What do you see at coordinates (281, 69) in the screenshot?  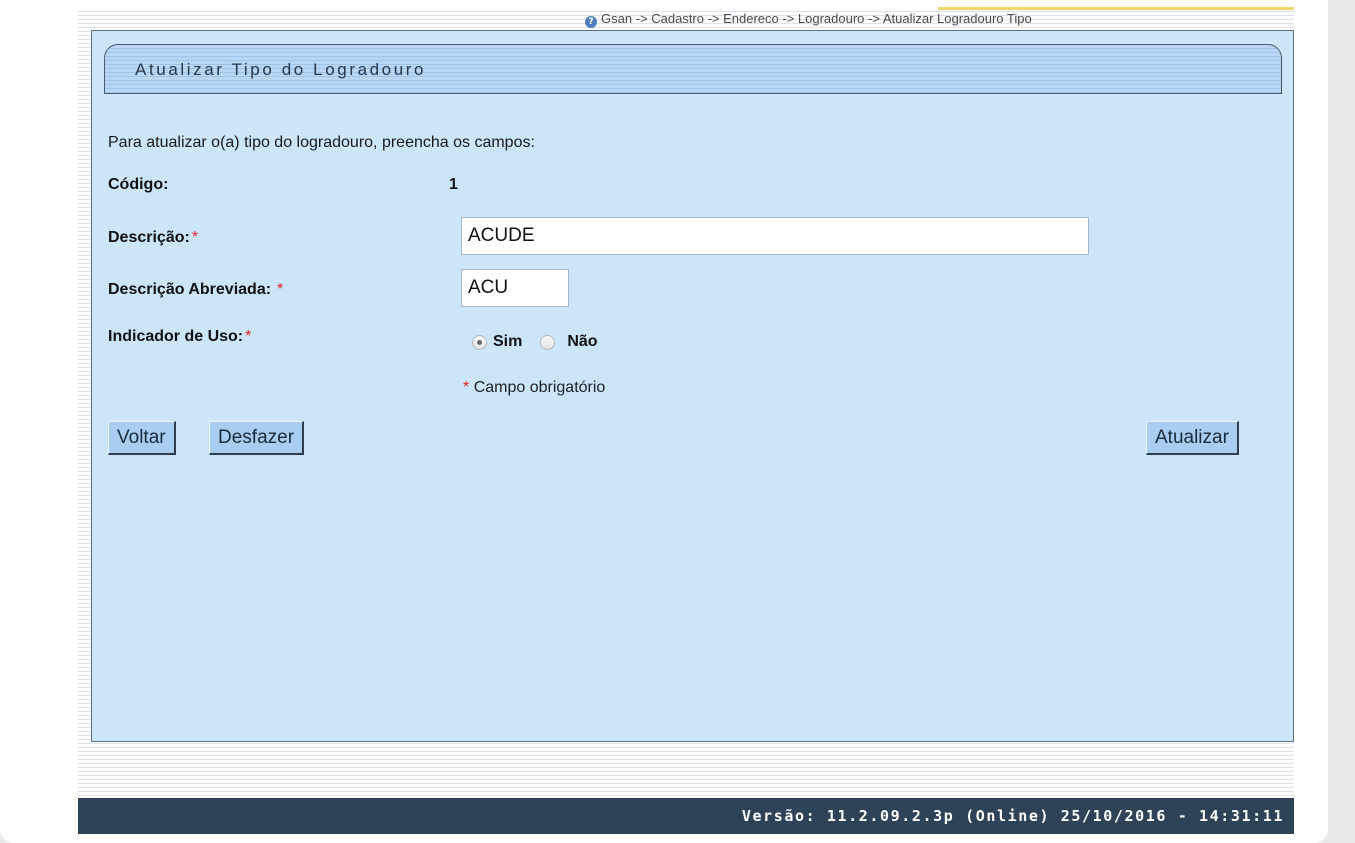 I see `page-title: Atualizar Tipo do Logradouro` at bounding box center [281, 69].